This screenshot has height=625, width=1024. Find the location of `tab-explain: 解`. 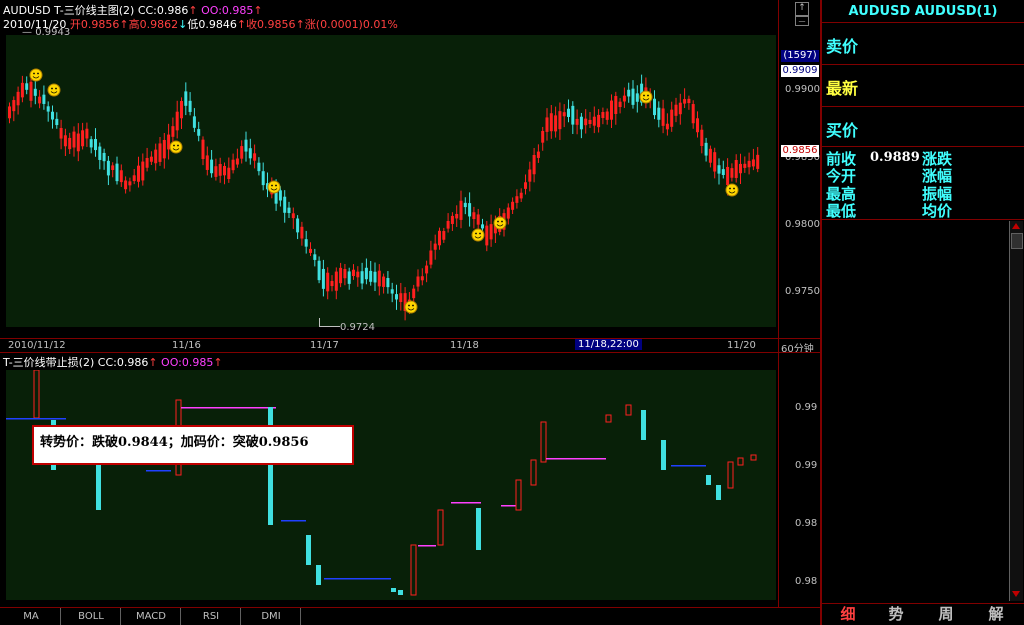

tab-explain: 解 is located at coordinates (996, 614).